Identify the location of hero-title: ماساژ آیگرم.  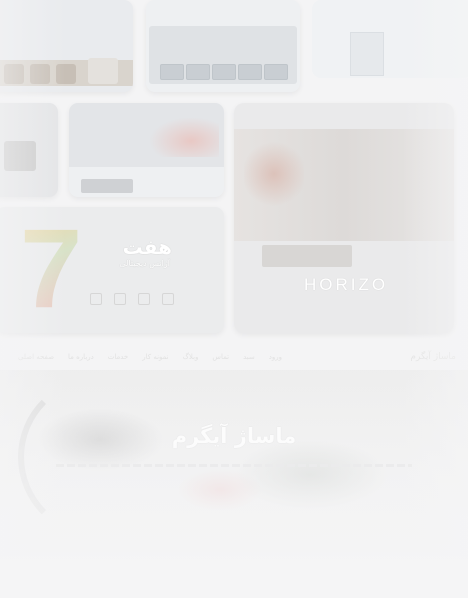
(234, 436).